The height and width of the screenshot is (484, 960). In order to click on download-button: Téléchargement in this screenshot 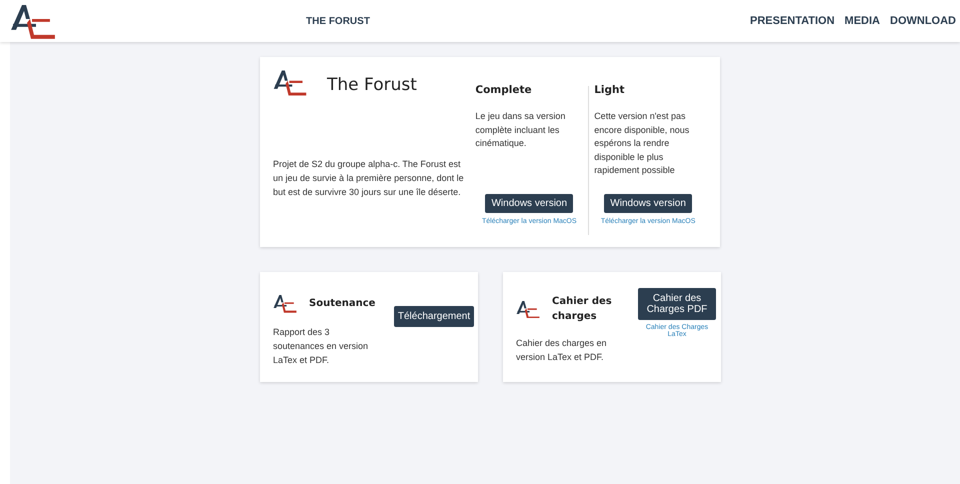, I will do `click(434, 316)`.